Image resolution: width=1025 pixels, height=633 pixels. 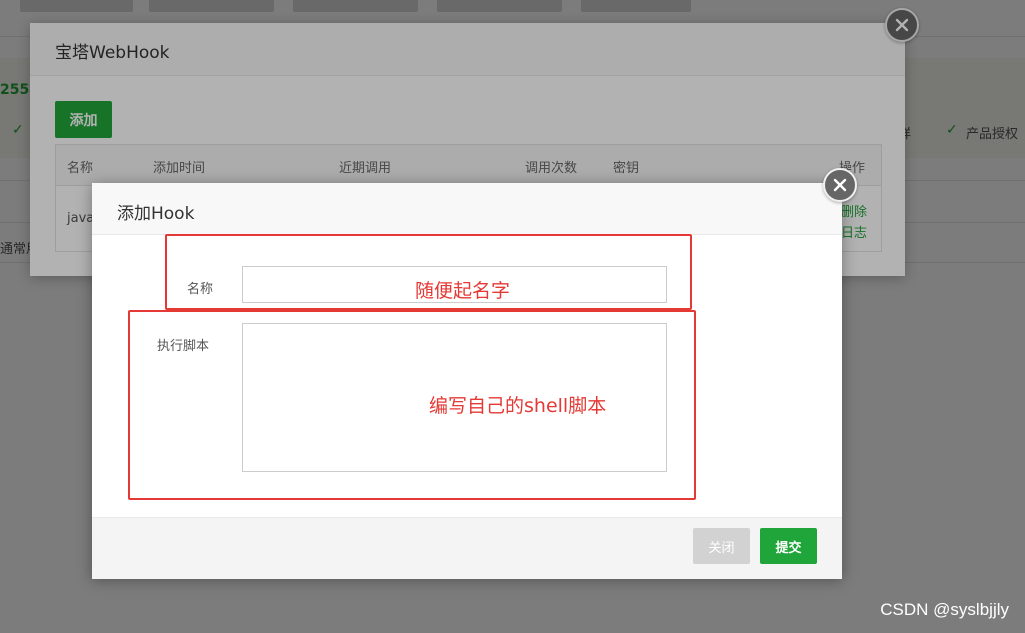 I want to click on close-icon, so click(x=840, y=185).